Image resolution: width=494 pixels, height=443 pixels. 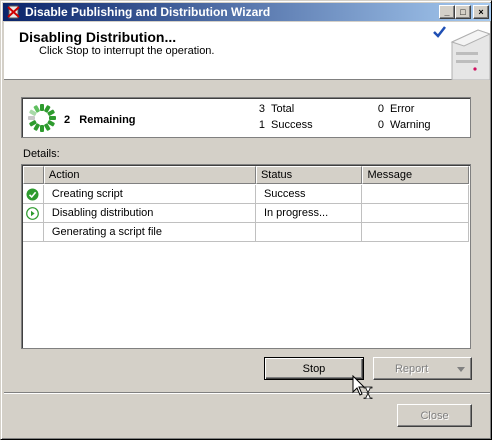 I want to click on page-subtitle: Click Stop to interrupt the operation., so click(x=127, y=51).